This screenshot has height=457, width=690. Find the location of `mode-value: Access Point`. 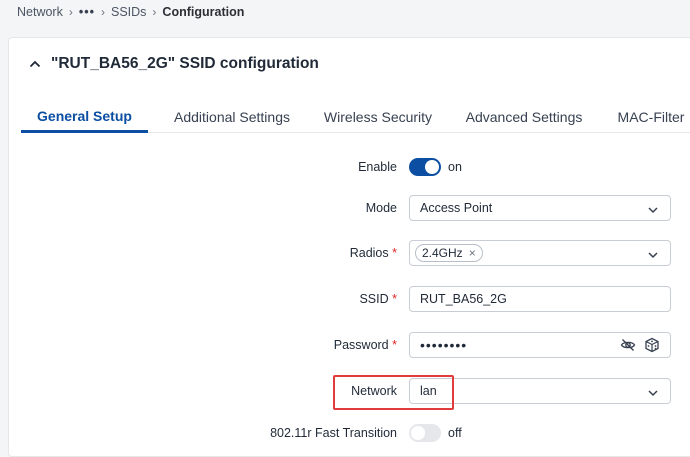

mode-value: Access Point is located at coordinates (456, 208).